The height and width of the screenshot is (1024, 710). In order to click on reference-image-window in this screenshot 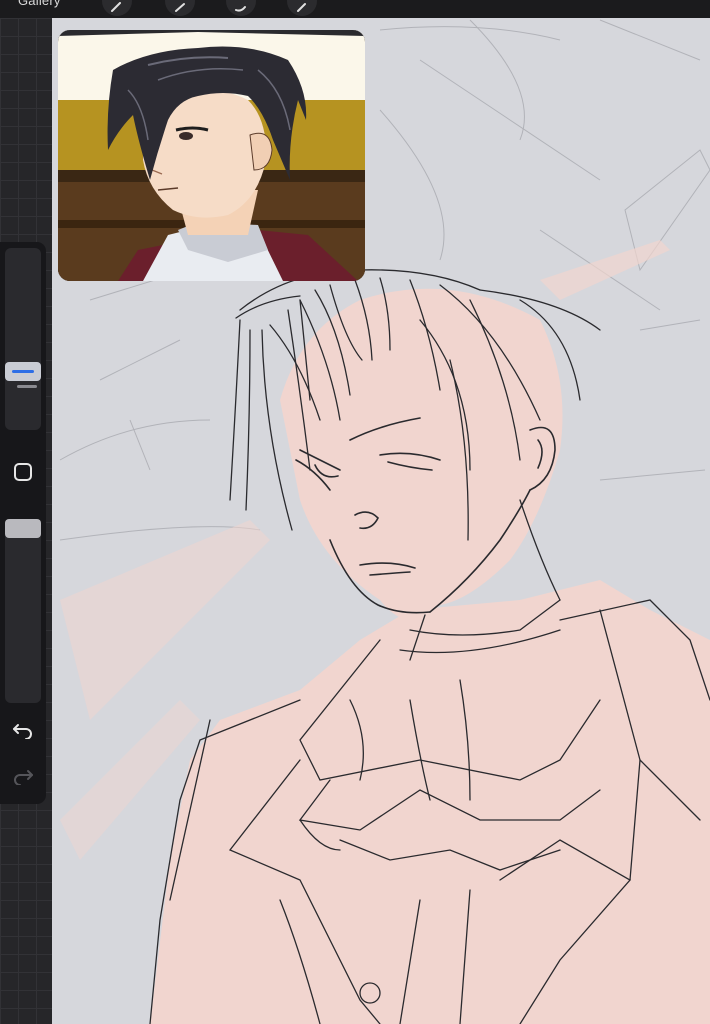, I will do `click(211, 155)`.